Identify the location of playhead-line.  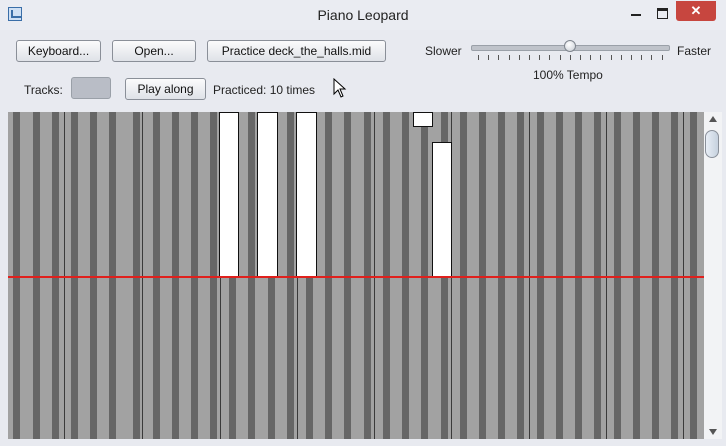
(356, 277).